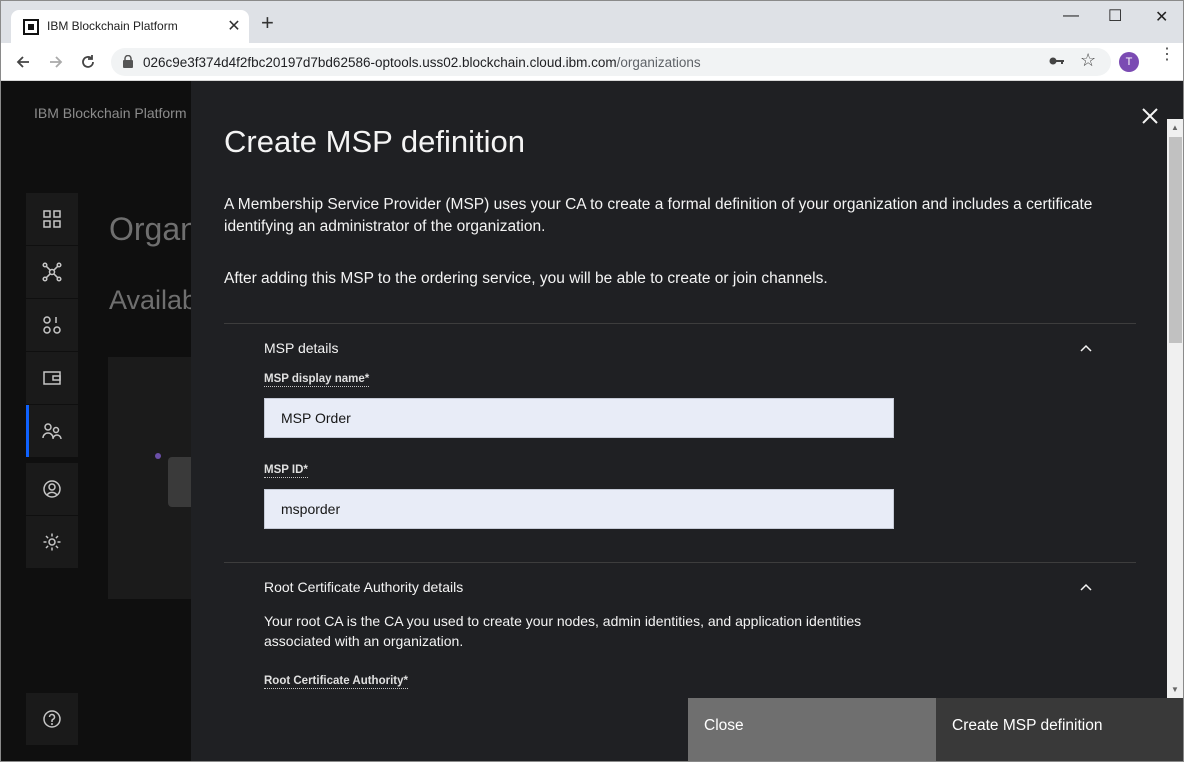 This screenshot has width=1184, height=762. What do you see at coordinates (112, 26) in the screenshot?
I see `tab-title: IBM Blockchain Platform` at bounding box center [112, 26].